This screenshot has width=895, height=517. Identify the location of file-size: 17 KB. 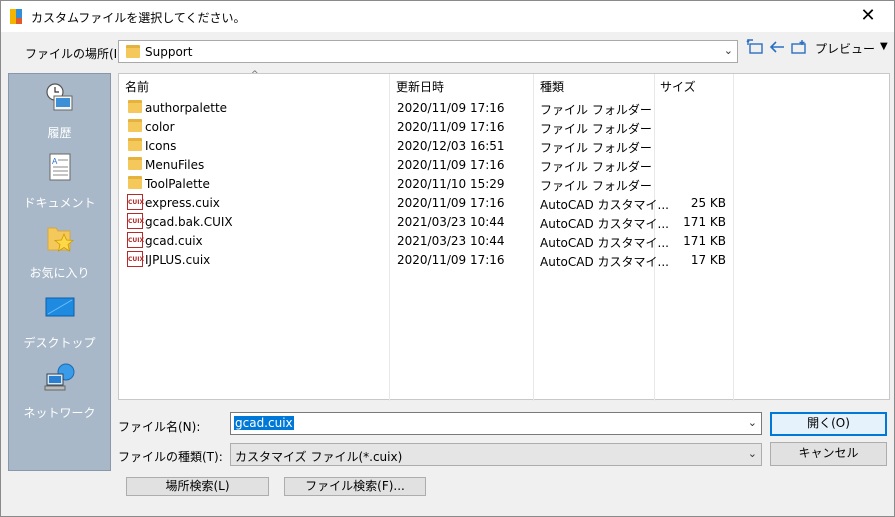
(708, 260).